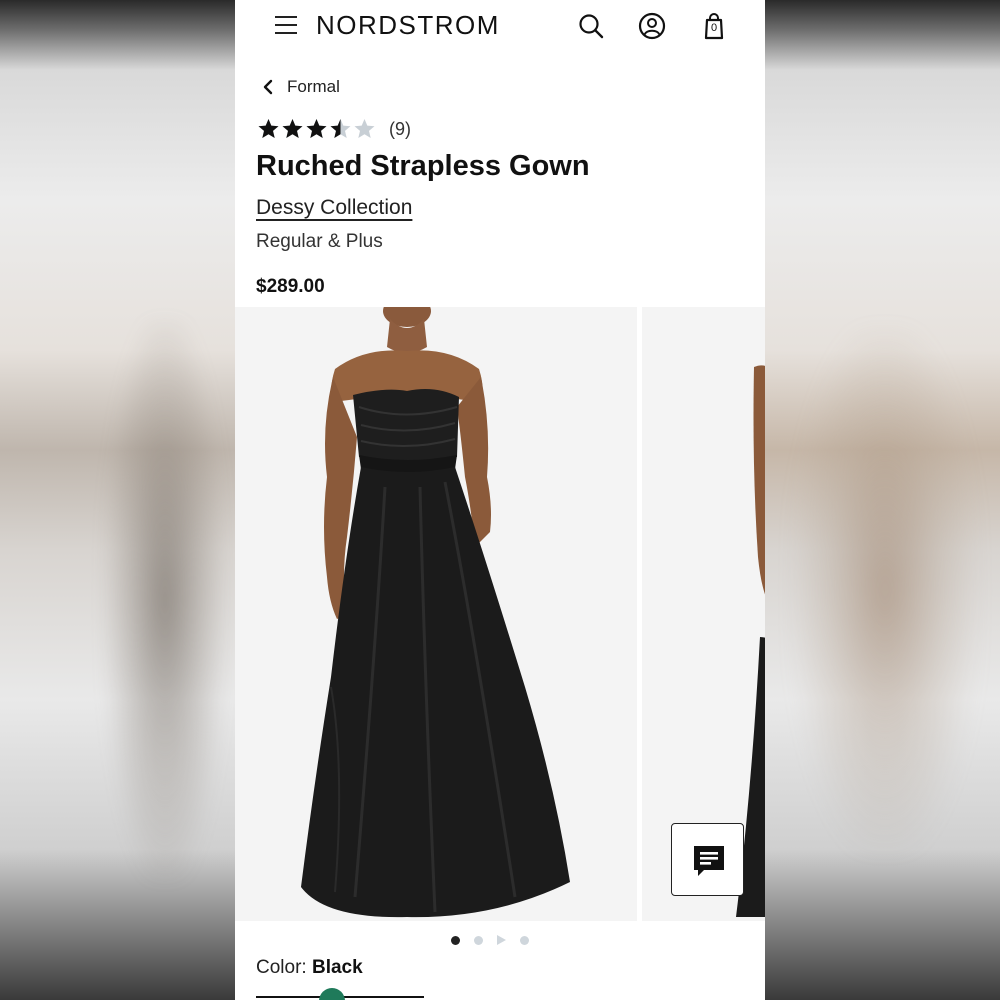 The image size is (1000, 1000). What do you see at coordinates (408, 25) in the screenshot?
I see `nordstrom-logo: NORDSTROM` at bounding box center [408, 25].